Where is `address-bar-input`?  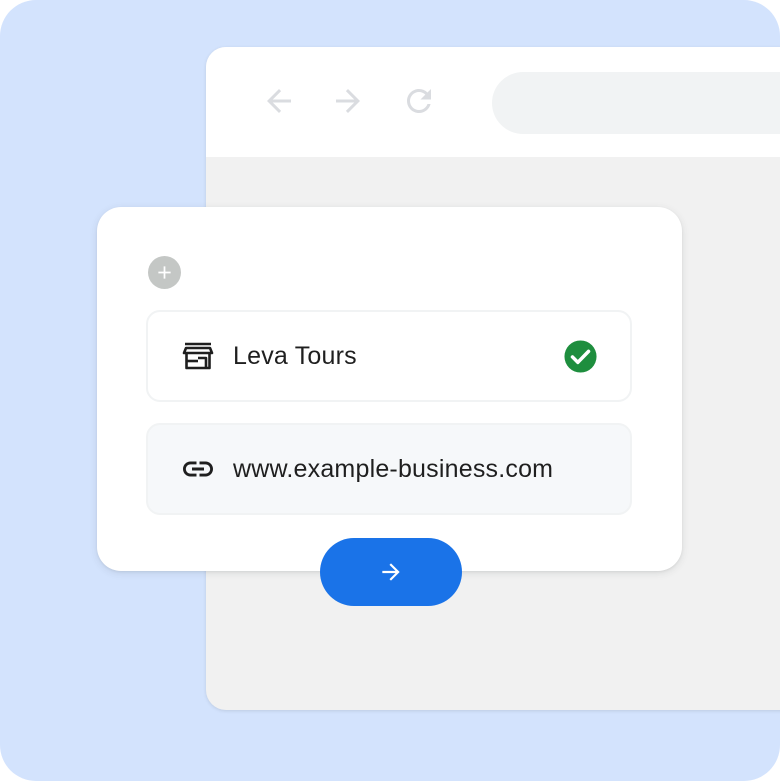 address-bar-input is located at coordinates (636, 103).